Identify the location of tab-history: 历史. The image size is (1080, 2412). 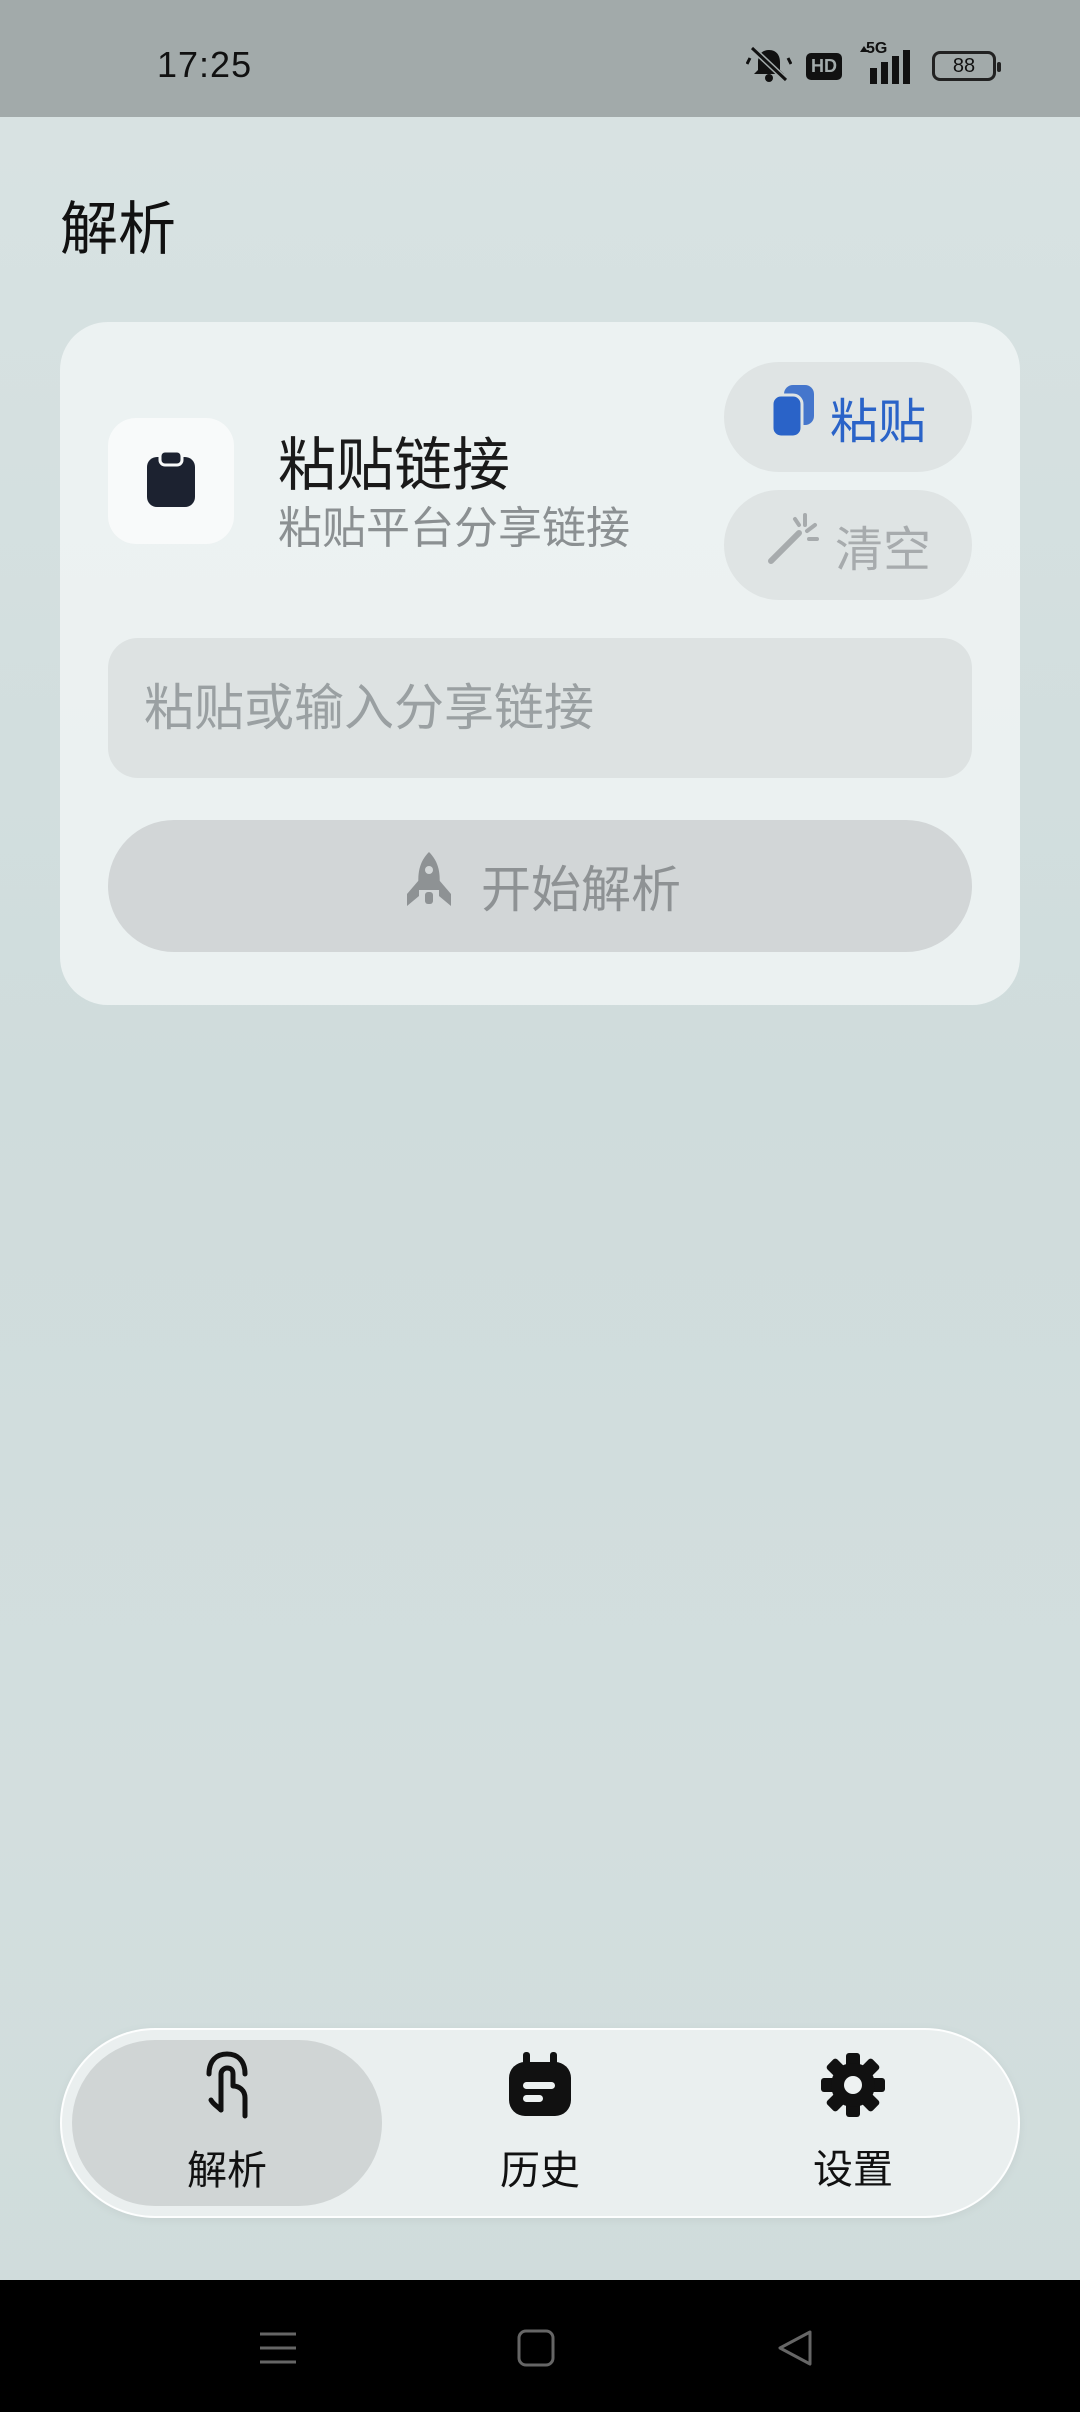
(540, 2123).